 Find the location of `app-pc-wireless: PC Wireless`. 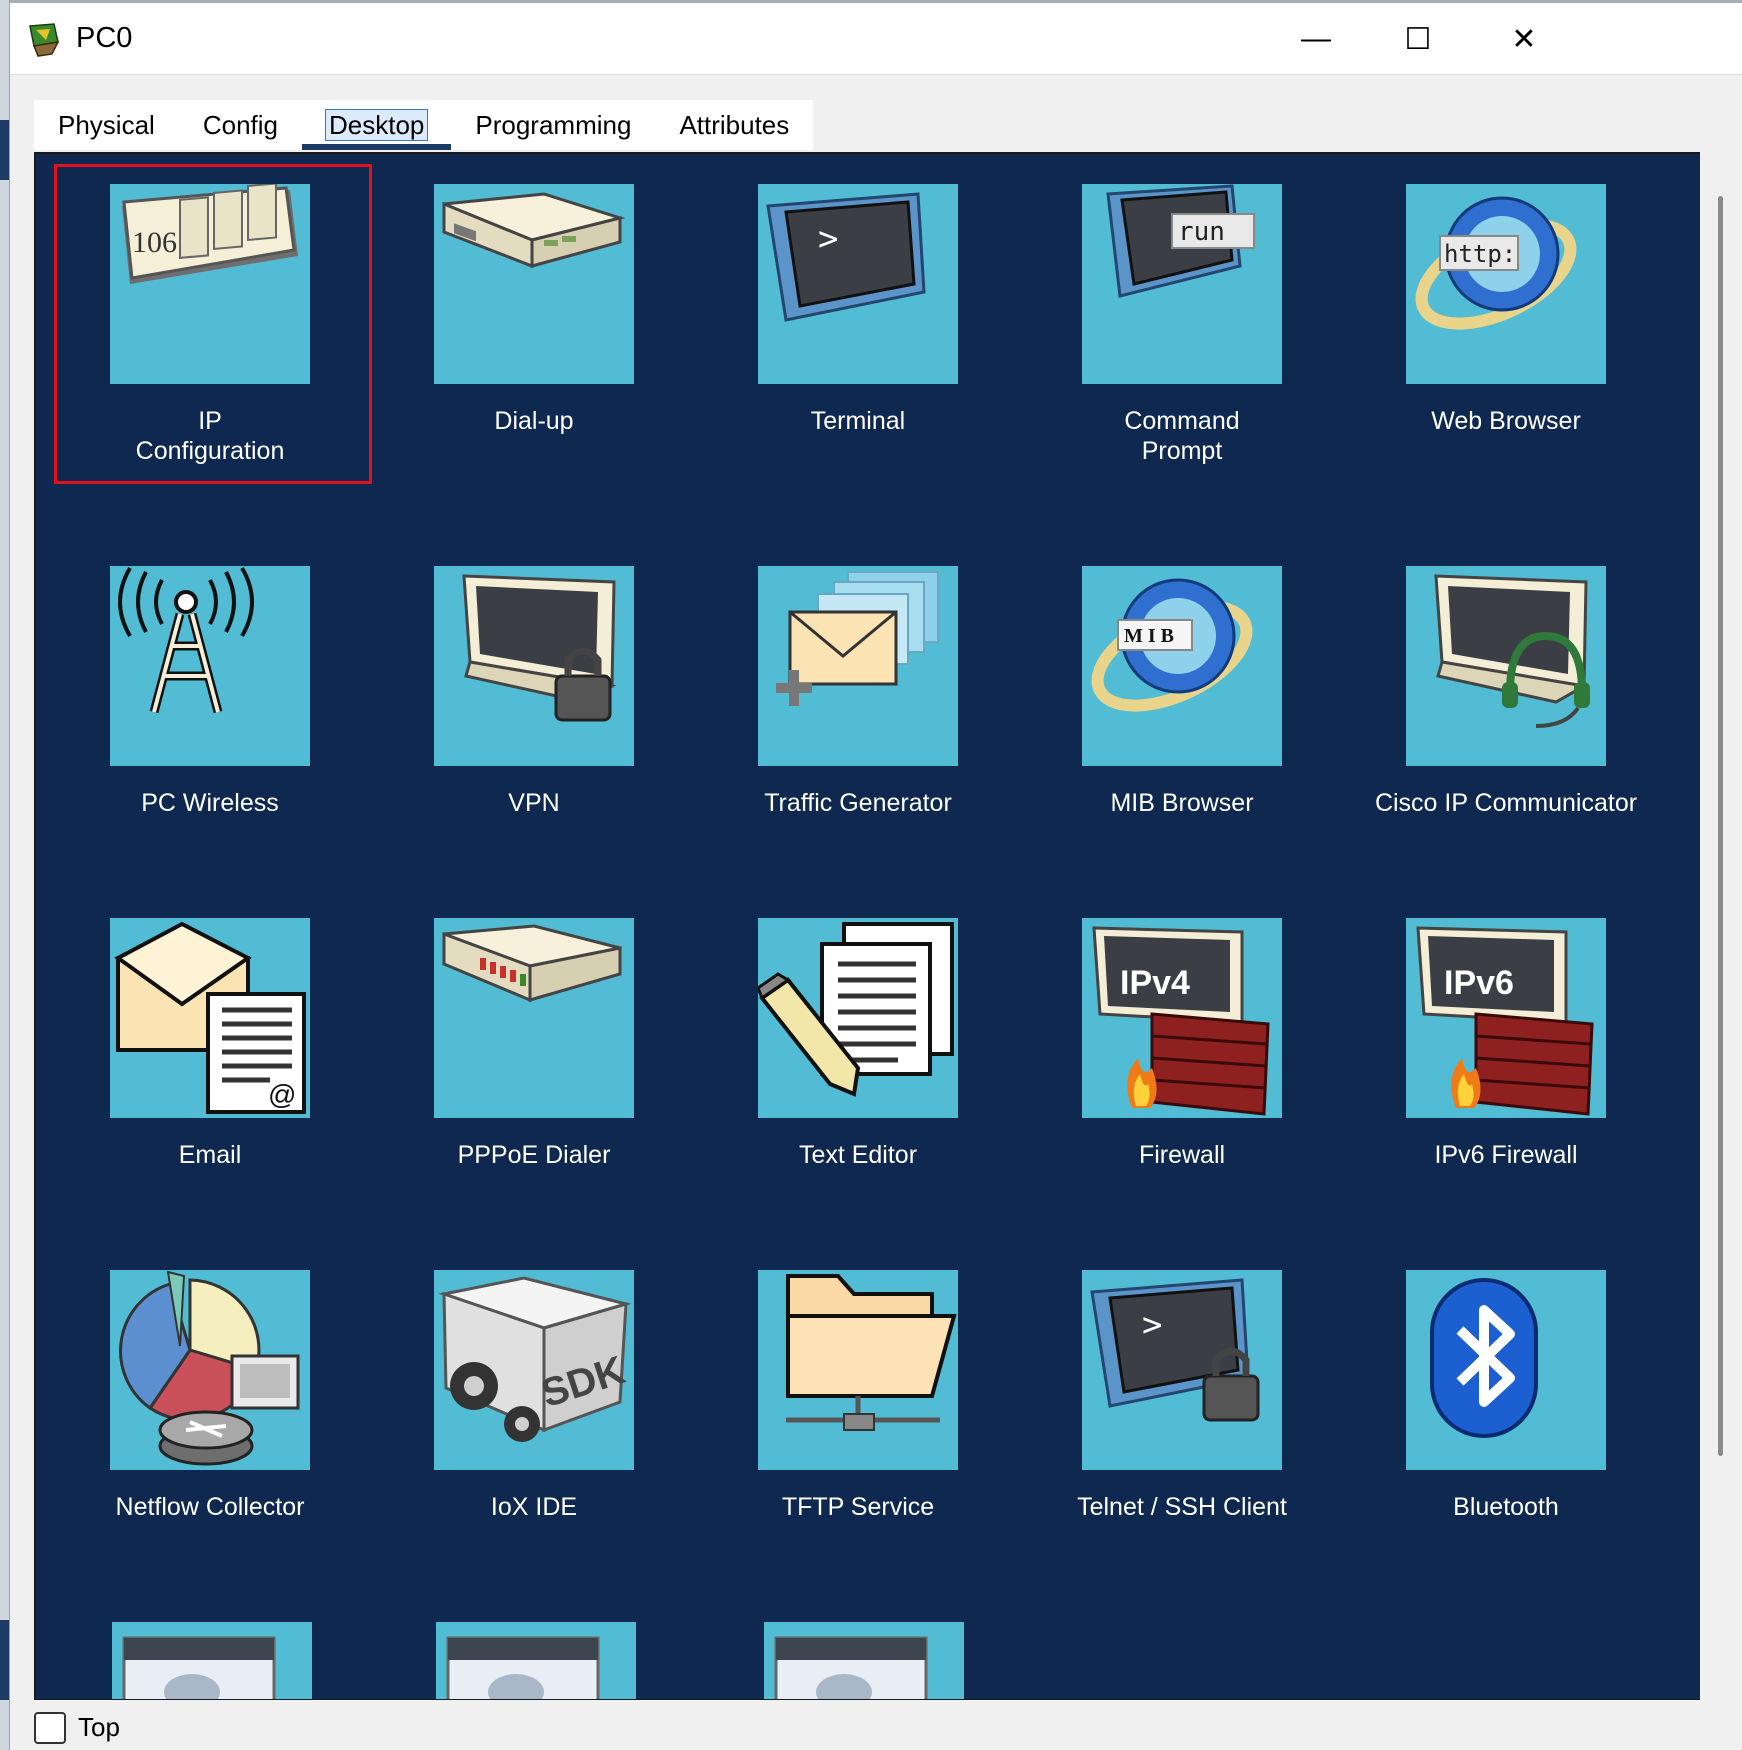

app-pc-wireless: PC Wireless is located at coordinates (210, 692).